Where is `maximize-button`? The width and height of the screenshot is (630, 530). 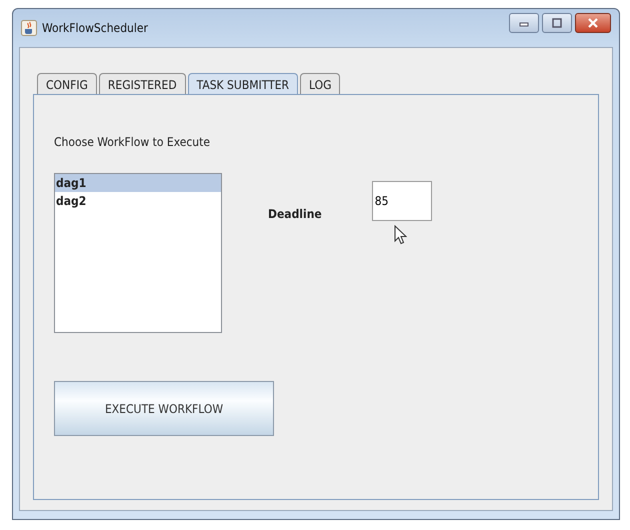 maximize-button is located at coordinates (557, 23).